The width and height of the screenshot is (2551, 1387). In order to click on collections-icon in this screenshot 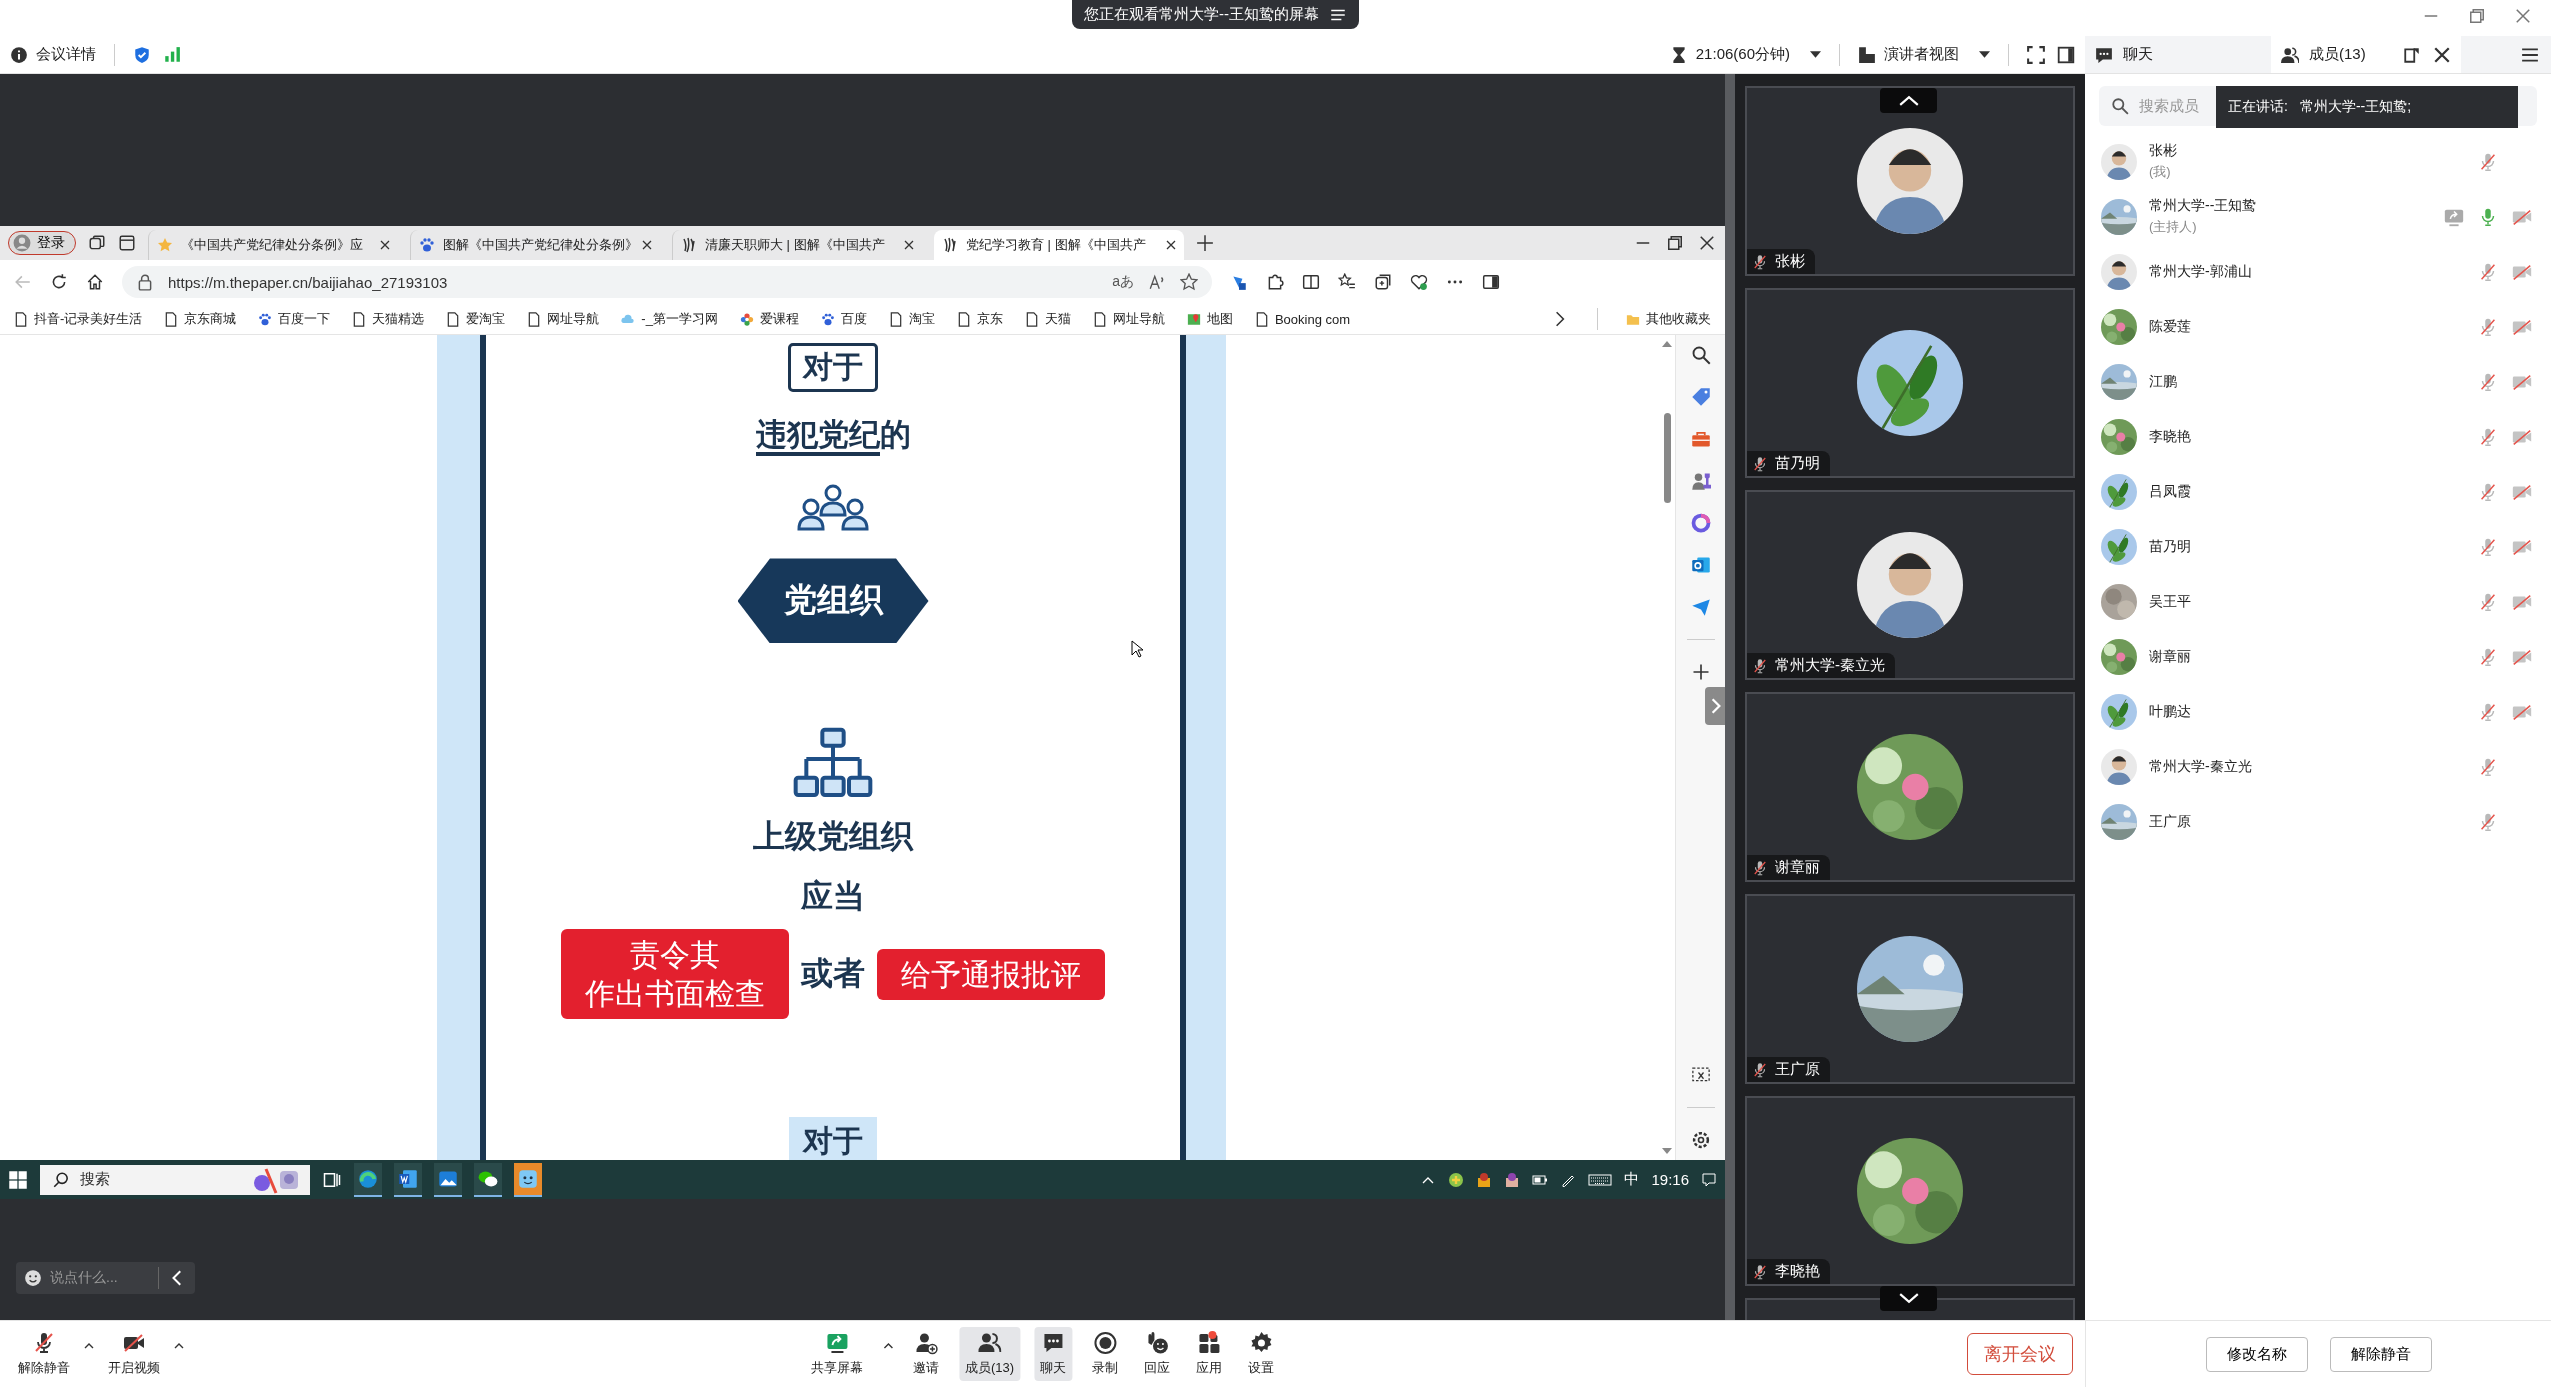, I will do `click(1383, 282)`.